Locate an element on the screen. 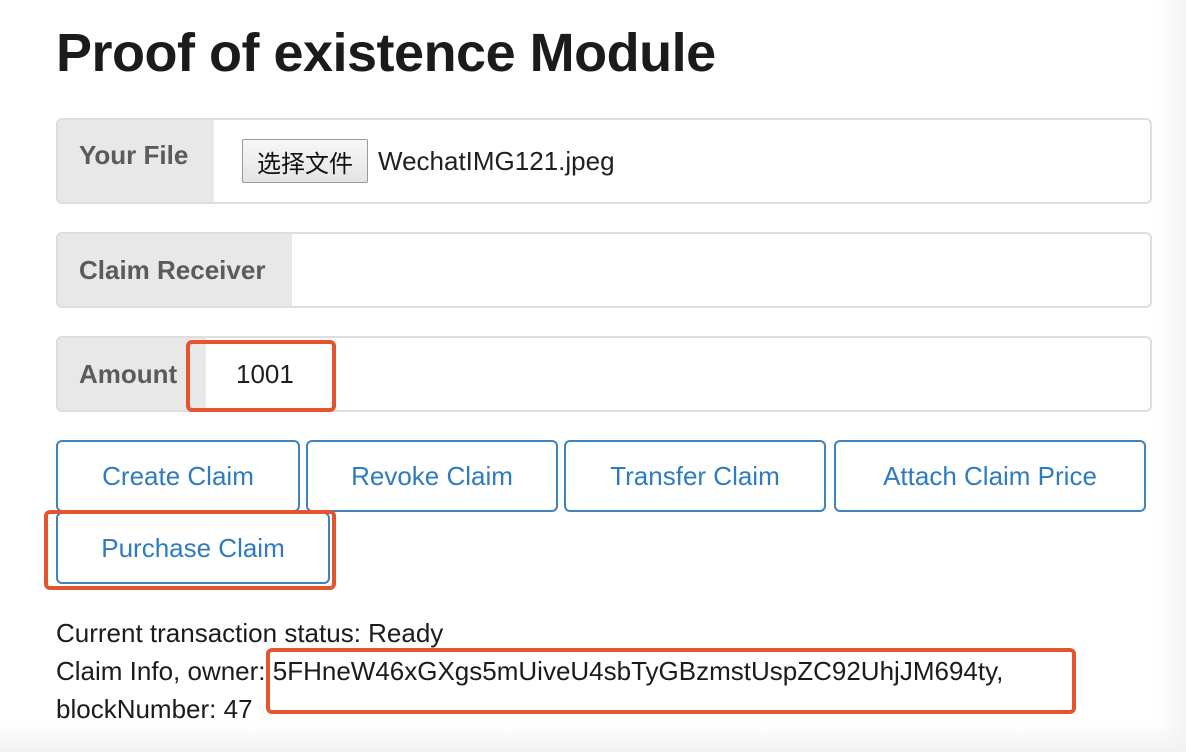 The height and width of the screenshot is (752, 1186). amount-field: Amount is located at coordinates (604, 374).